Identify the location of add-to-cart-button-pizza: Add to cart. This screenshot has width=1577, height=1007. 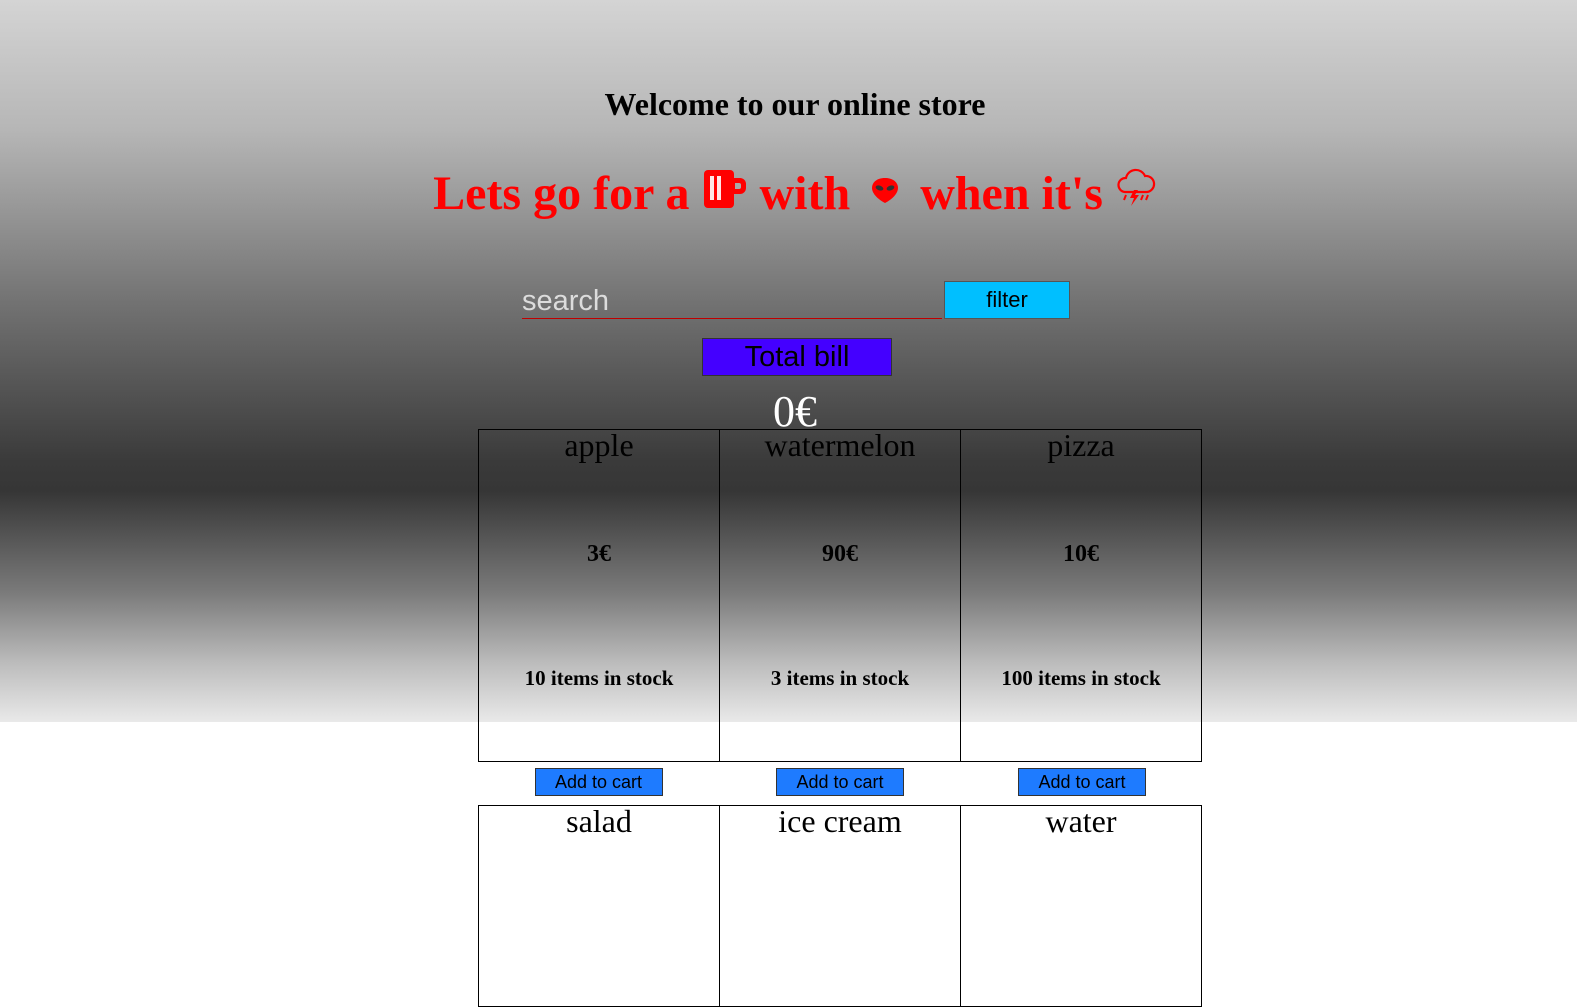
(1082, 782).